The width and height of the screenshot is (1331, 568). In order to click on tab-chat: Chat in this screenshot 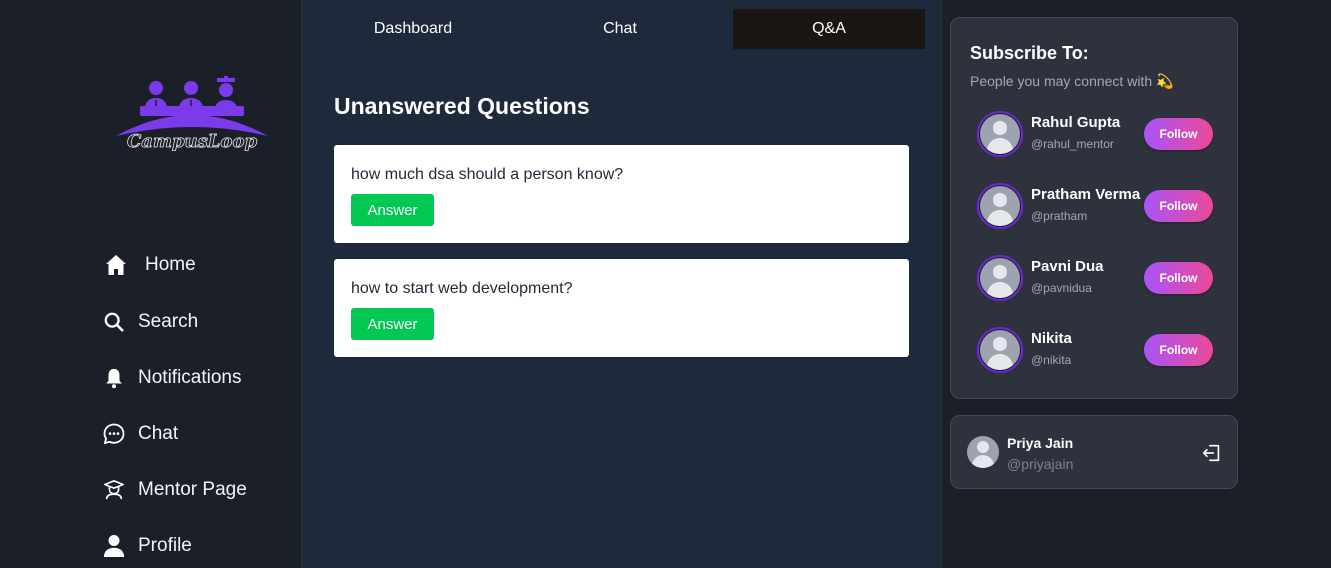, I will do `click(620, 29)`.